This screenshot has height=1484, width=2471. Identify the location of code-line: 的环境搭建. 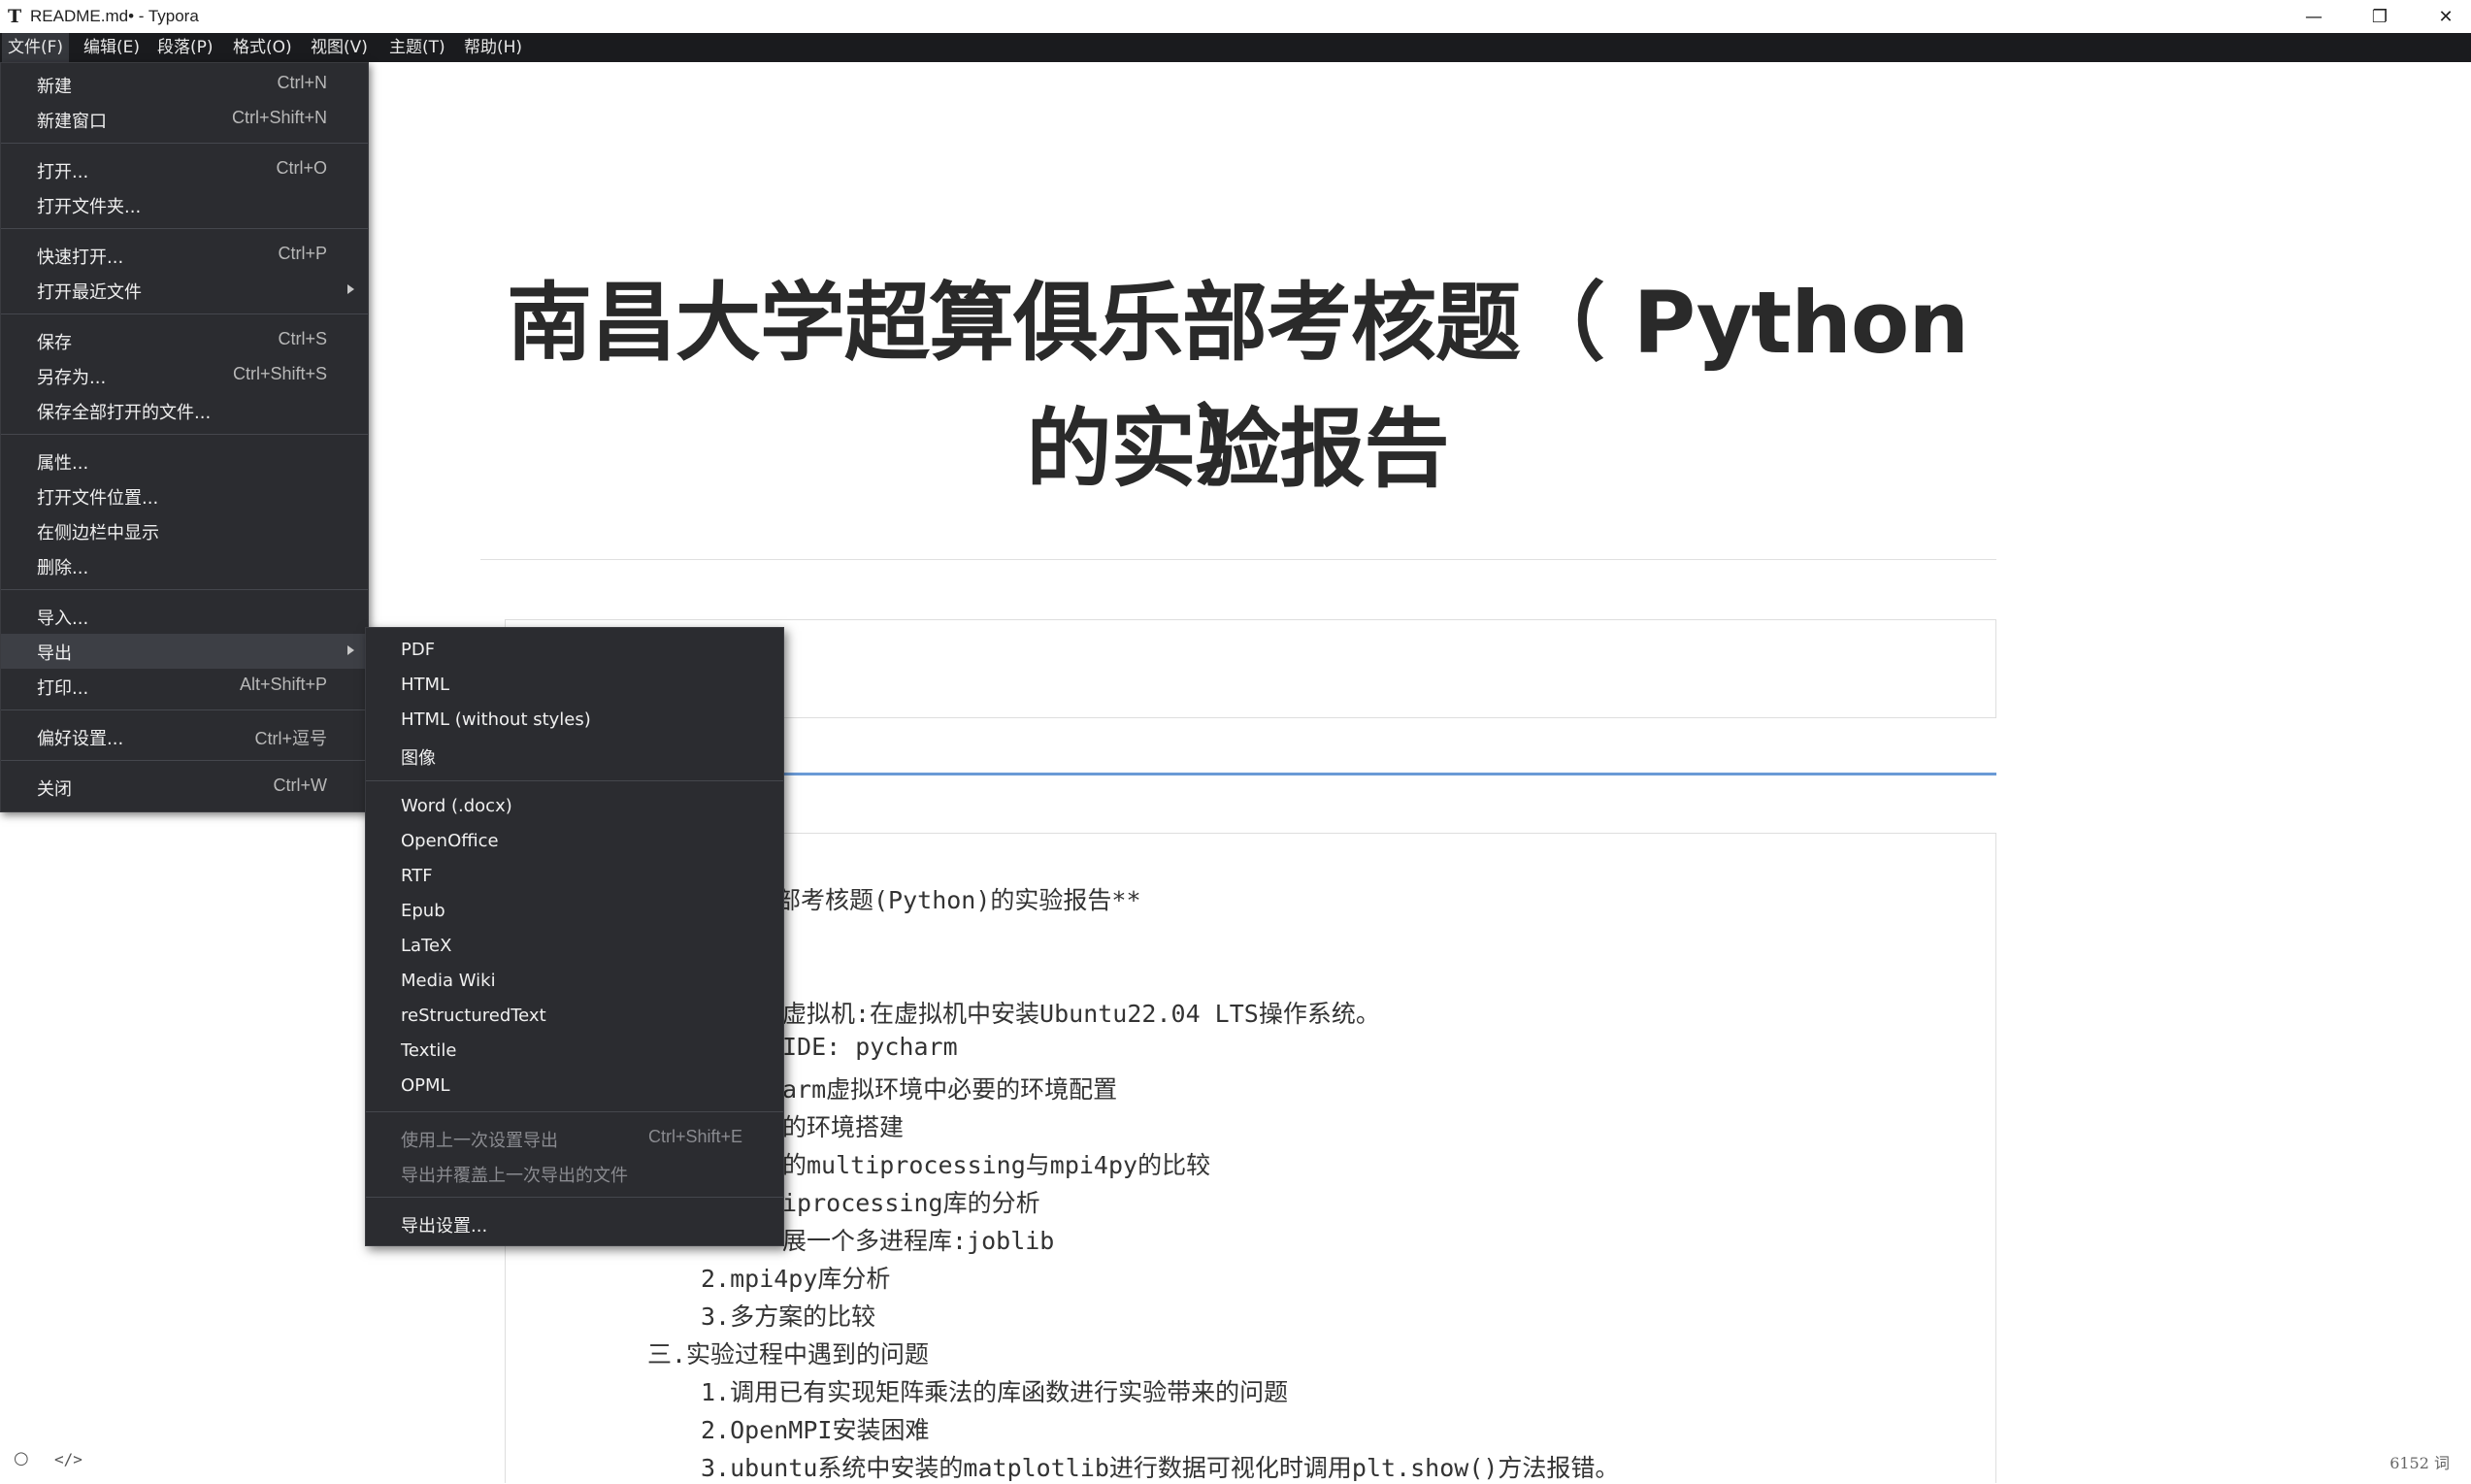
(844, 1127).